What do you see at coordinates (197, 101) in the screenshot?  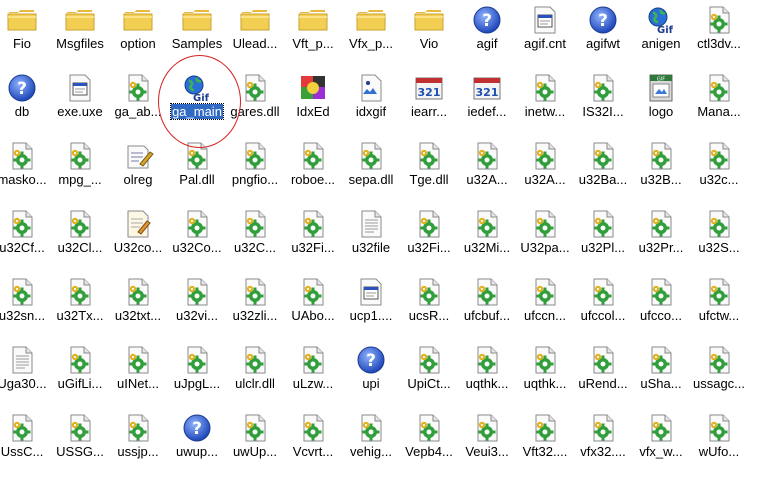 I see `file-item: Gif ga_main` at bounding box center [197, 101].